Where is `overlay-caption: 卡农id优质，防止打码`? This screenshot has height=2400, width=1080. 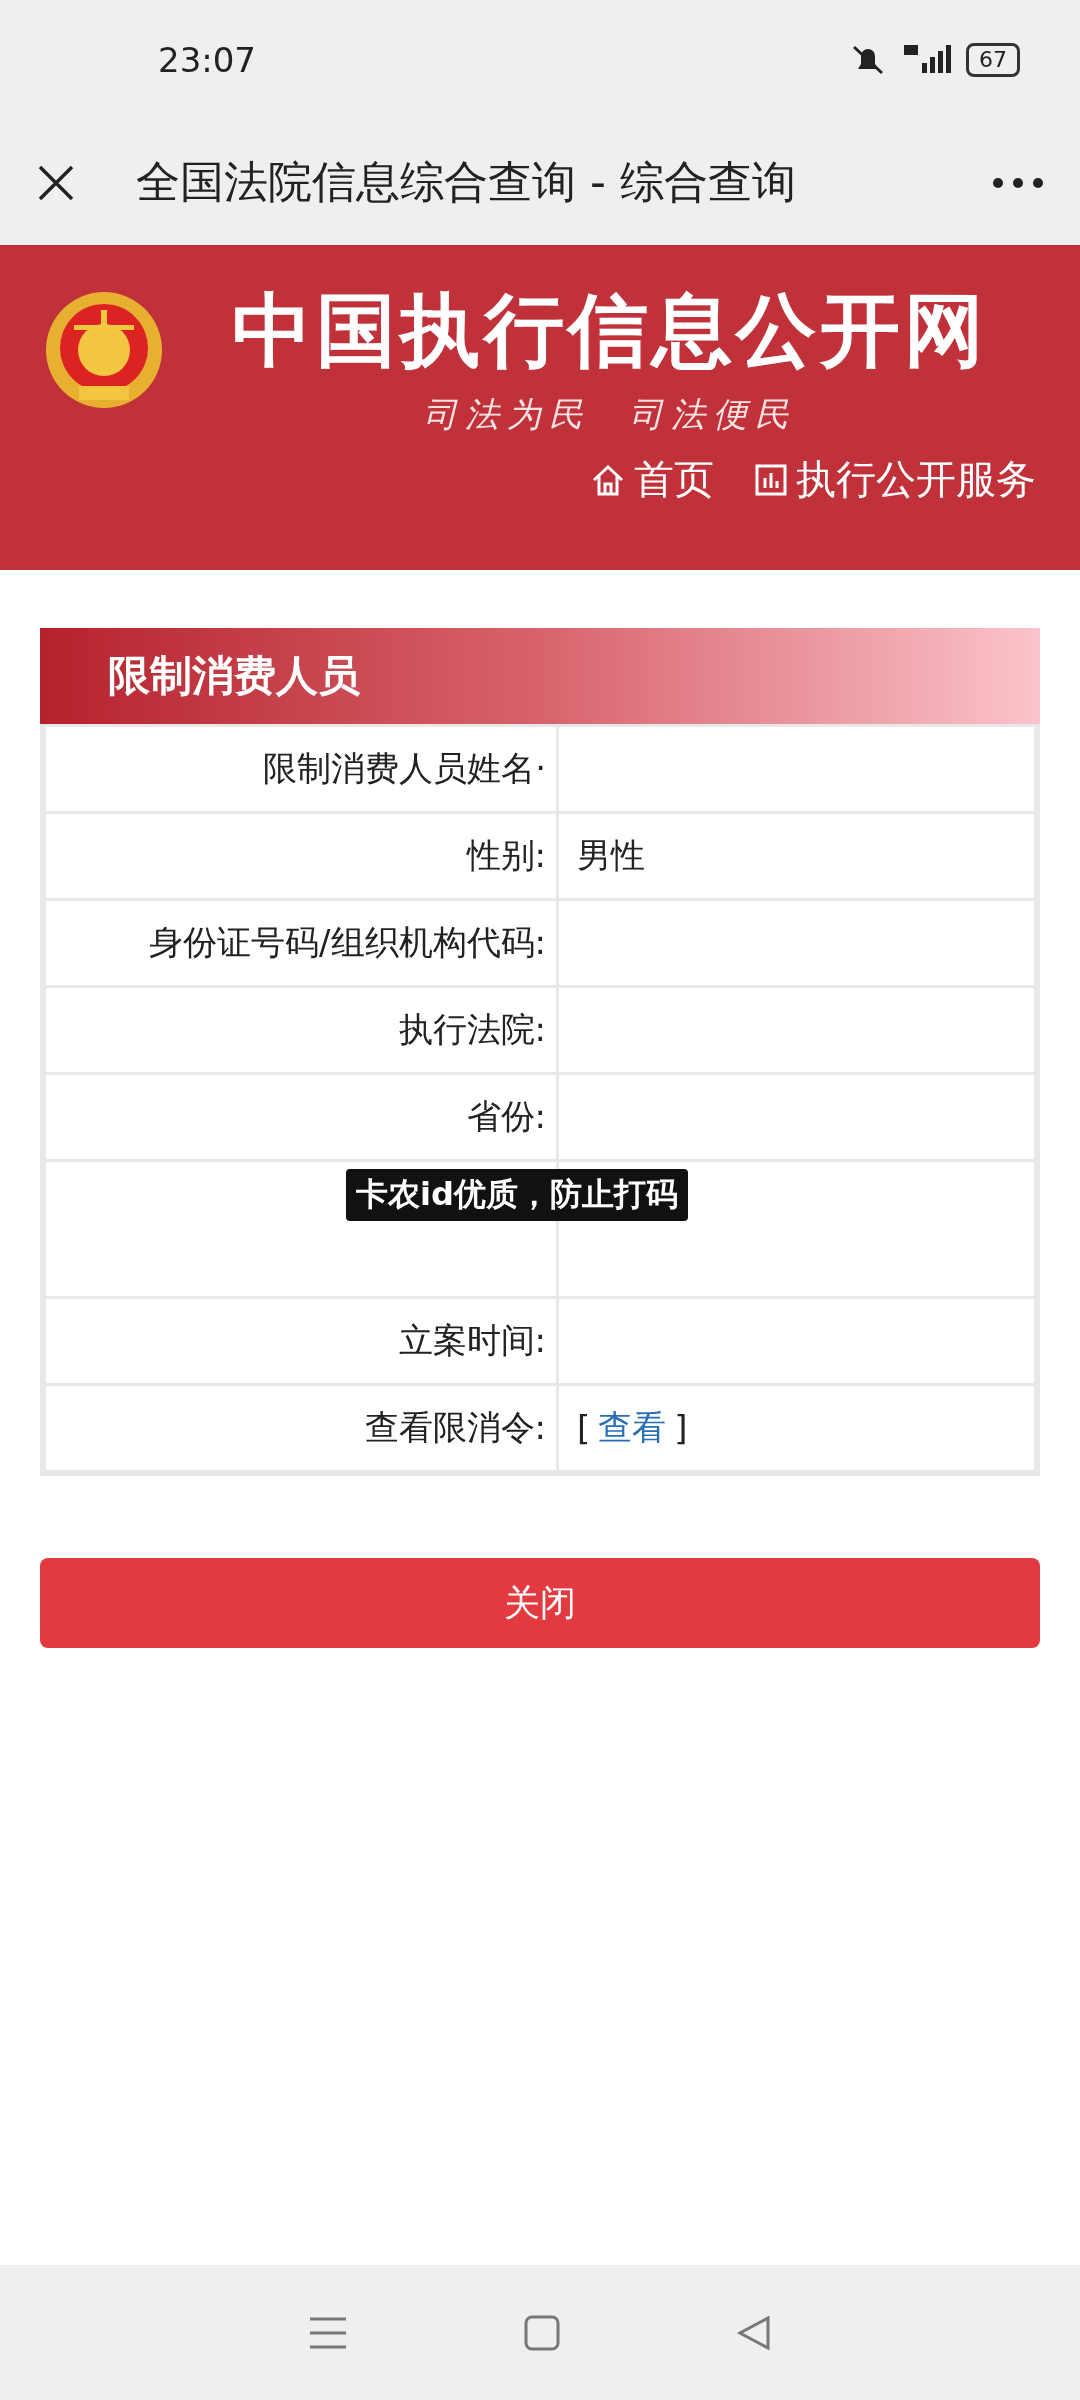
overlay-caption: 卡农id优质，防止打码 is located at coordinates (517, 1195).